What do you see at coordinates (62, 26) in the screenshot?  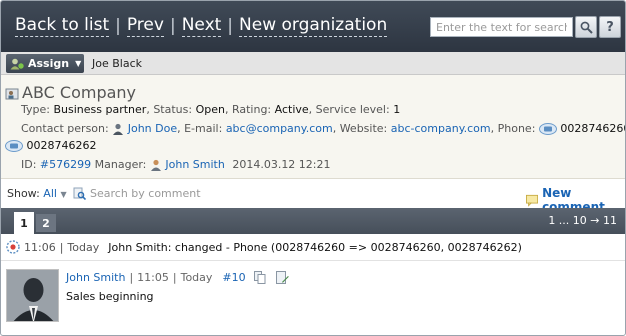 I see `back-to-list-link: Back to list` at bounding box center [62, 26].